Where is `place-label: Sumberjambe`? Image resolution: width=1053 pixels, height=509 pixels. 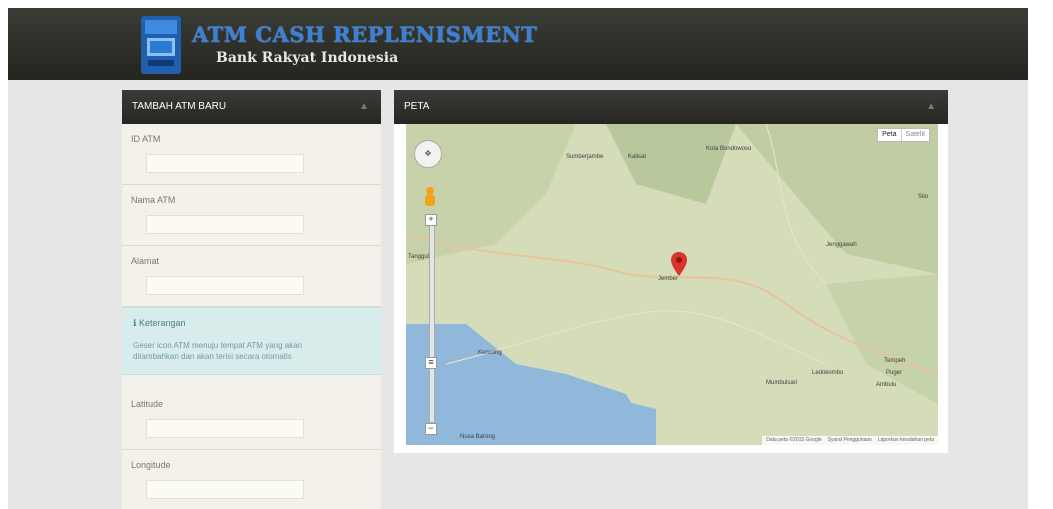
place-label: Sumberjambe is located at coordinates (585, 157).